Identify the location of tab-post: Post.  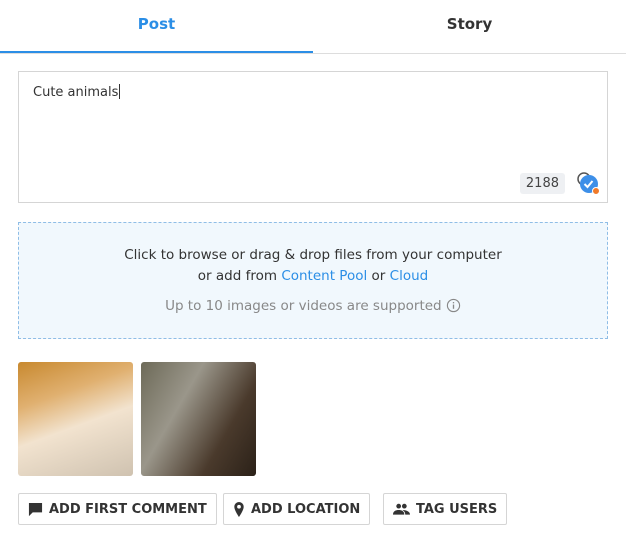
(156, 26).